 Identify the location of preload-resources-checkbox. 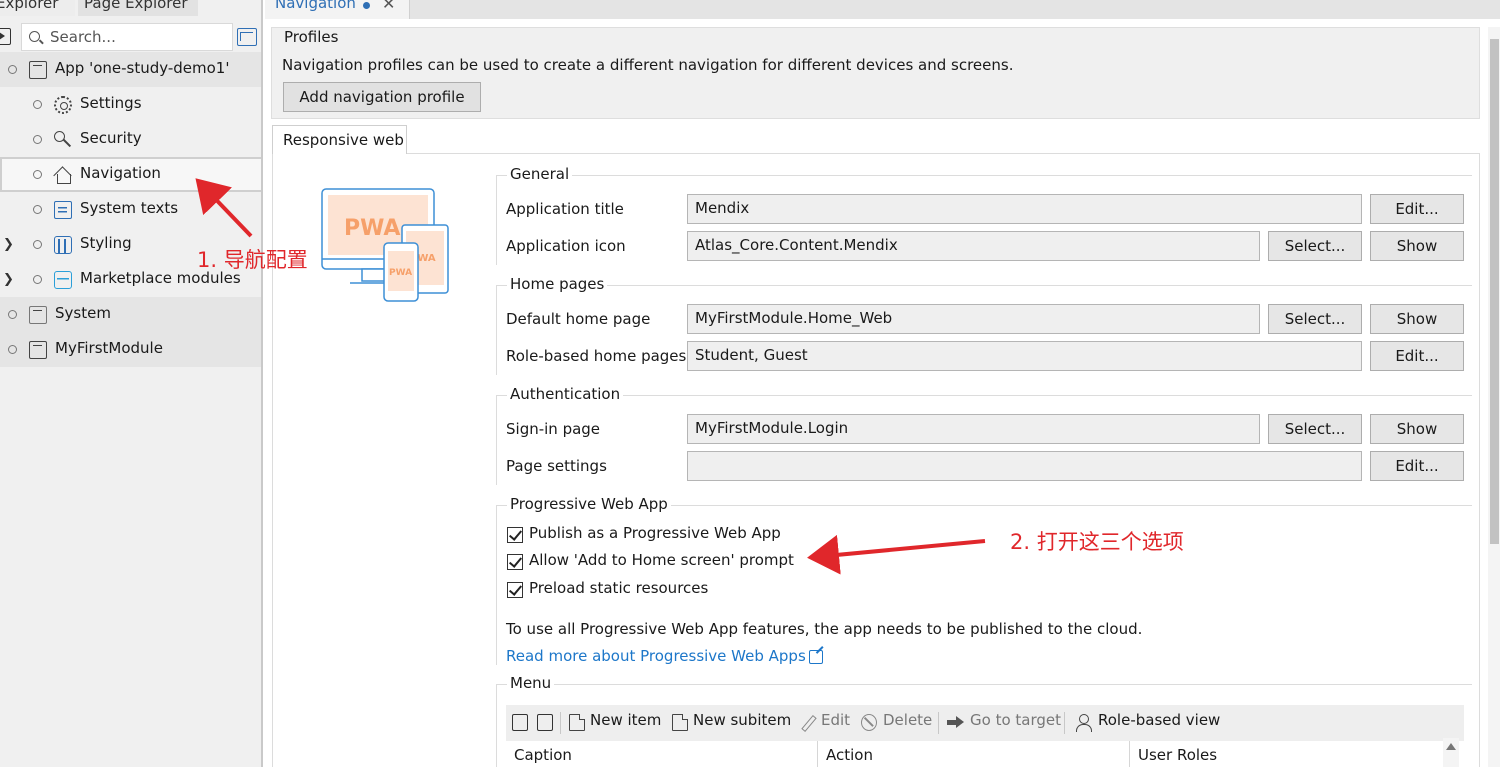
(515, 590).